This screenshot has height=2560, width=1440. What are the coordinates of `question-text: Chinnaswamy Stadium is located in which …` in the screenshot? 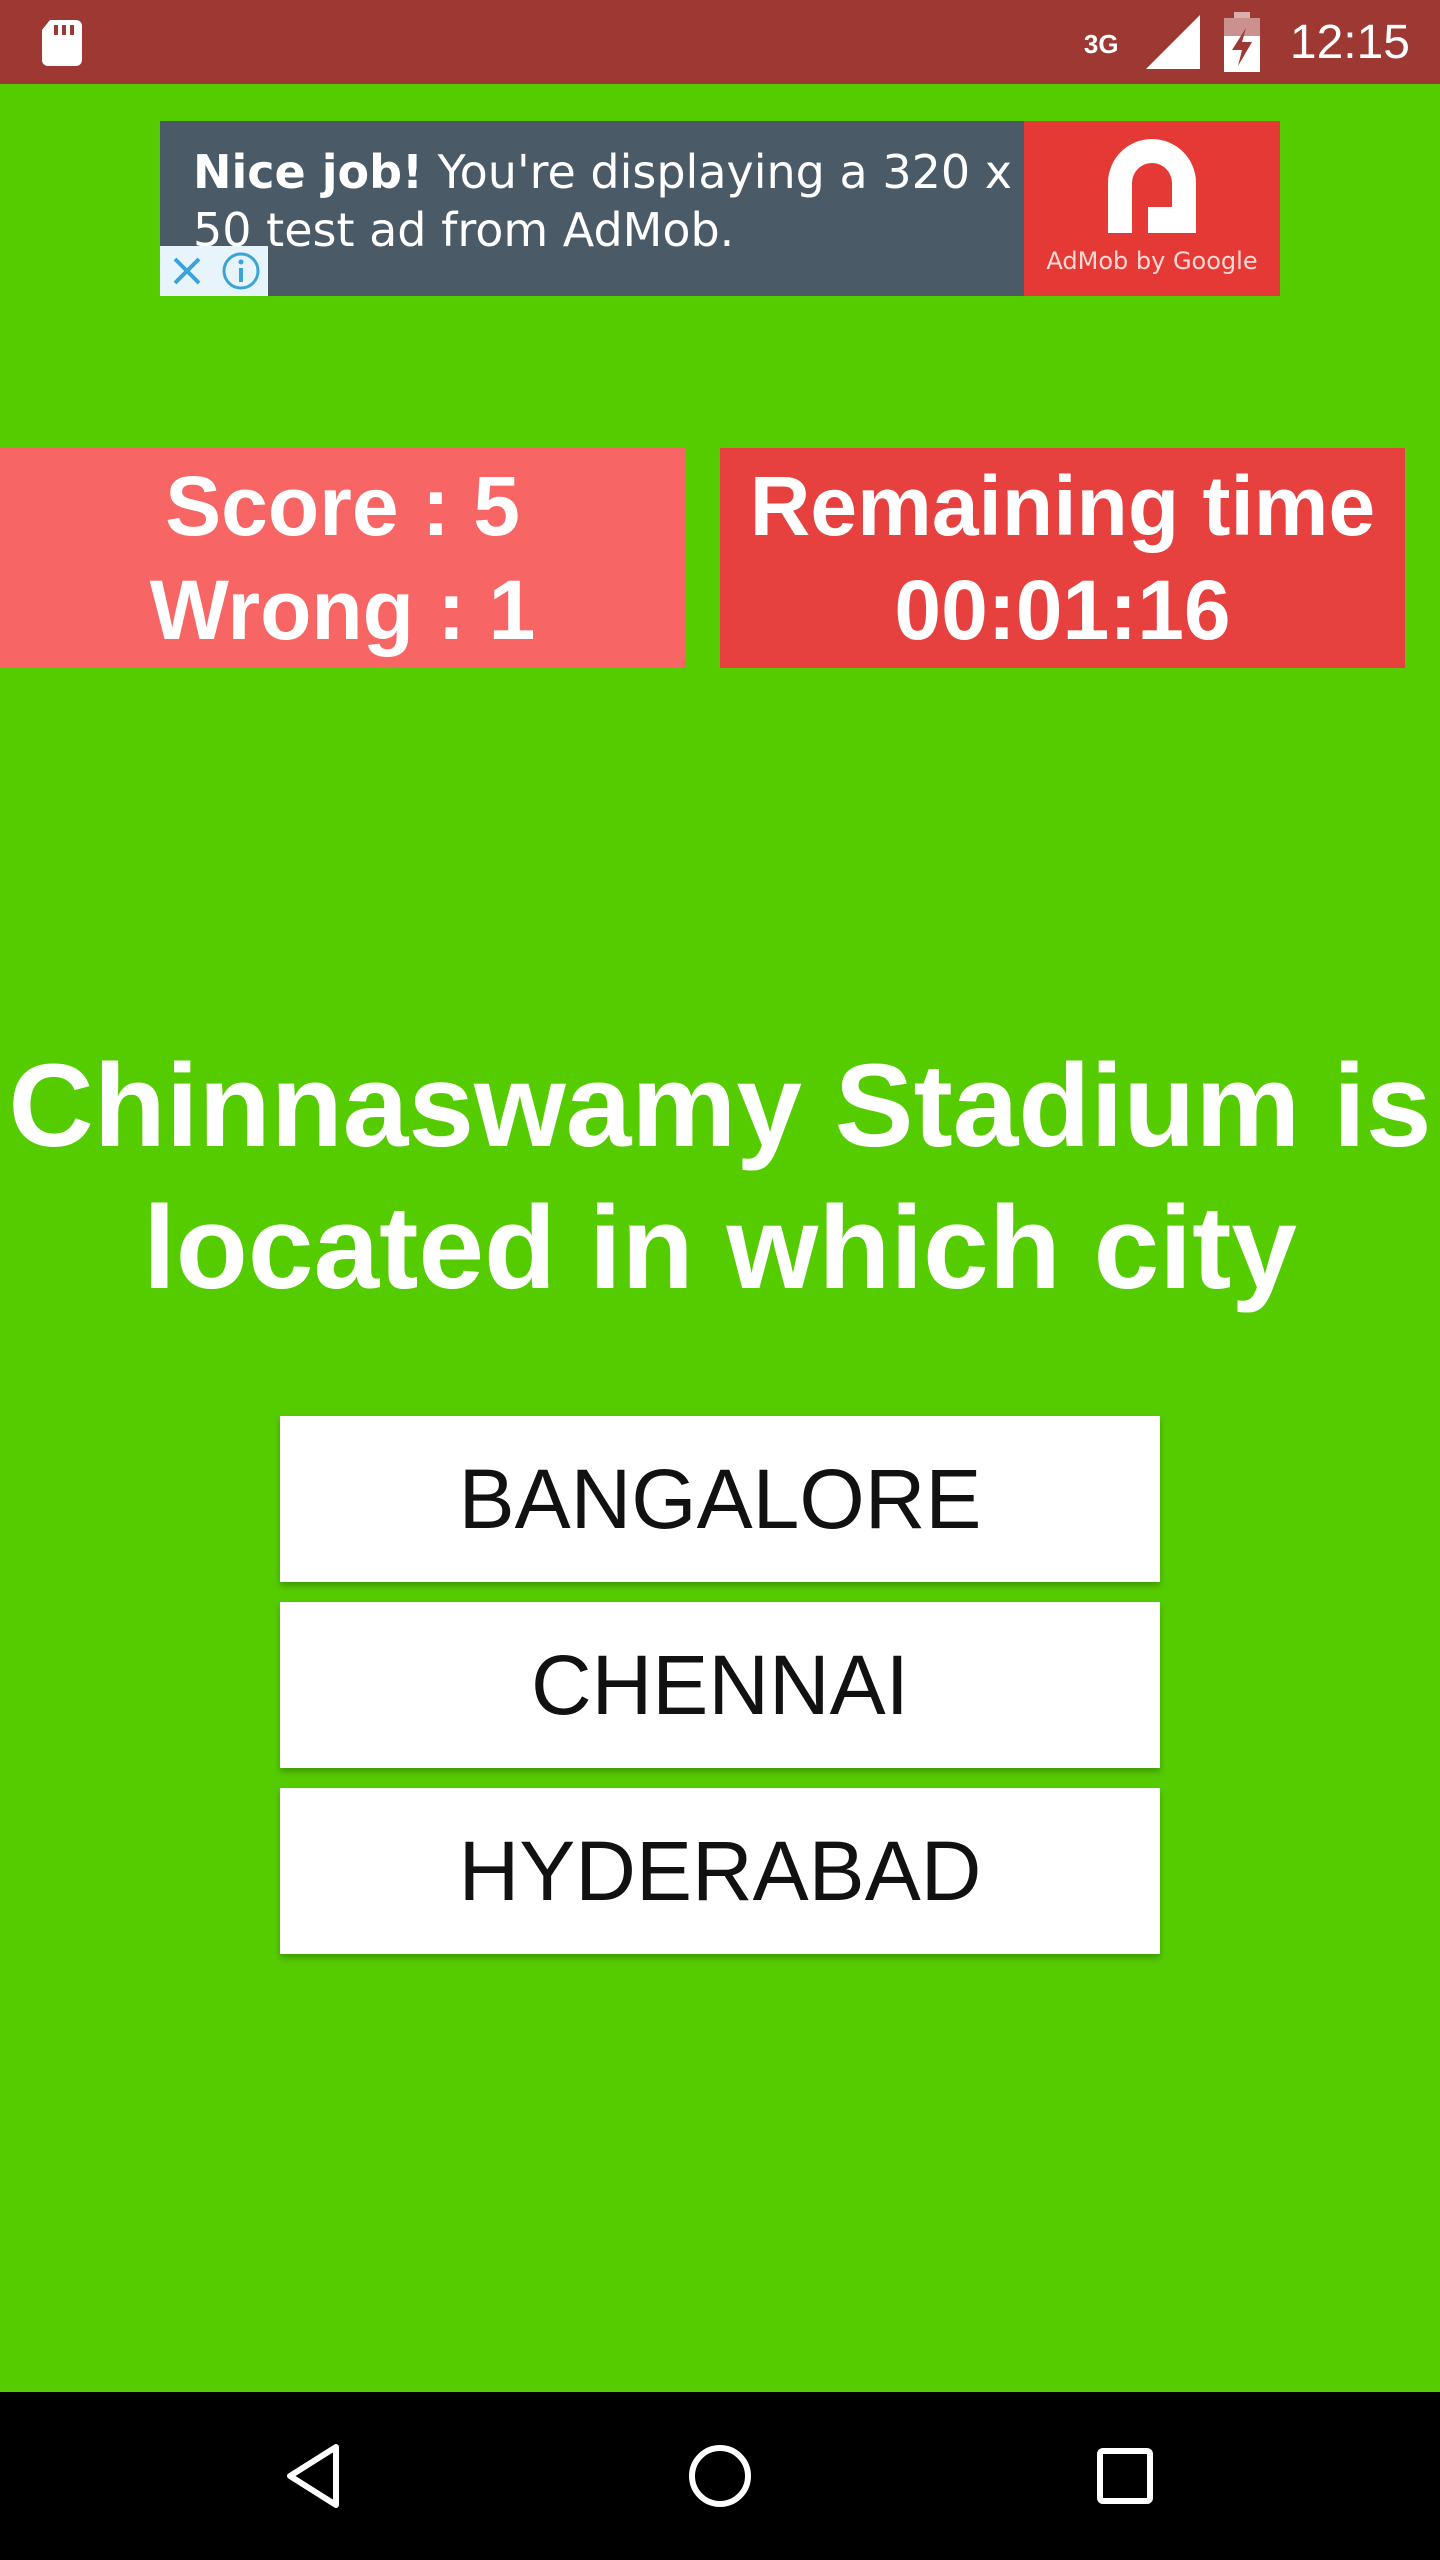 It's located at (720, 1177).